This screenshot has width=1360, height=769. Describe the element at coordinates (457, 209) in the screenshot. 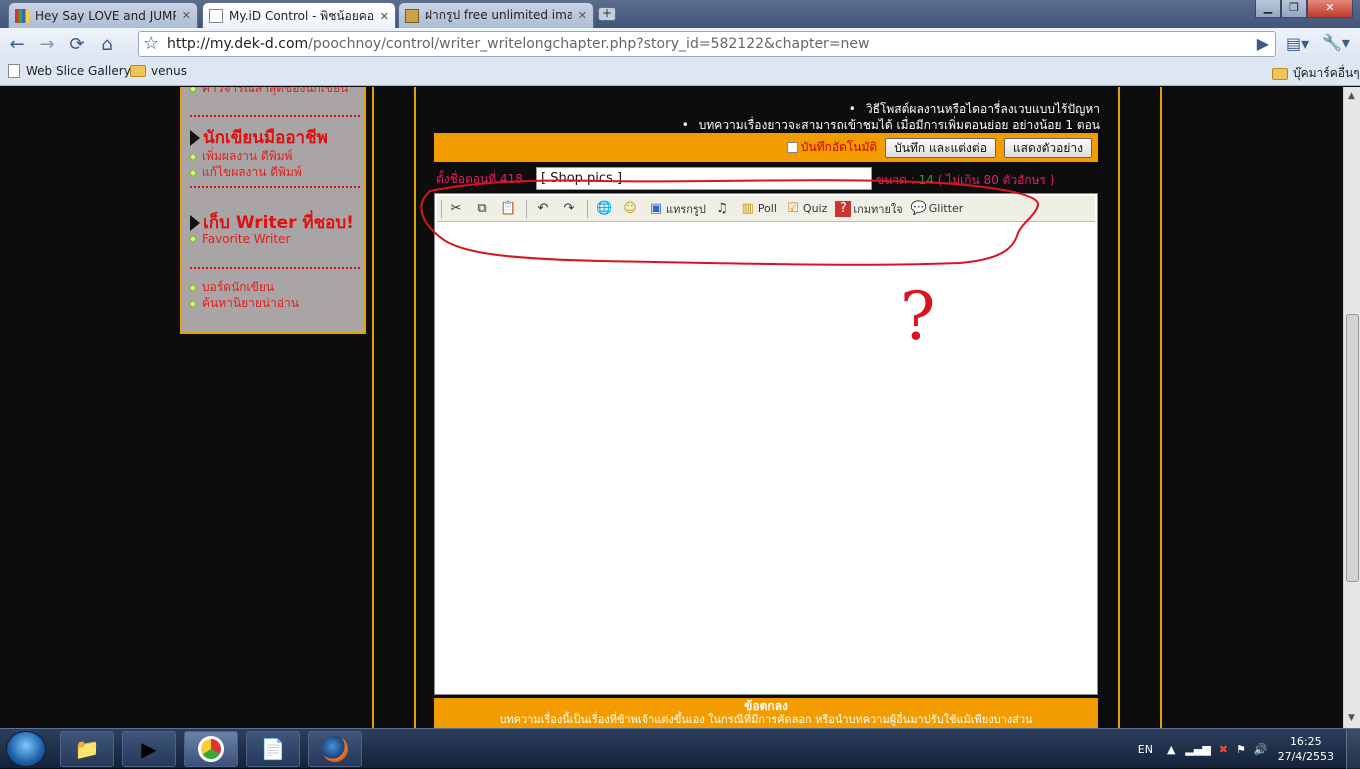

I see `cut-button: ✂` at that location.